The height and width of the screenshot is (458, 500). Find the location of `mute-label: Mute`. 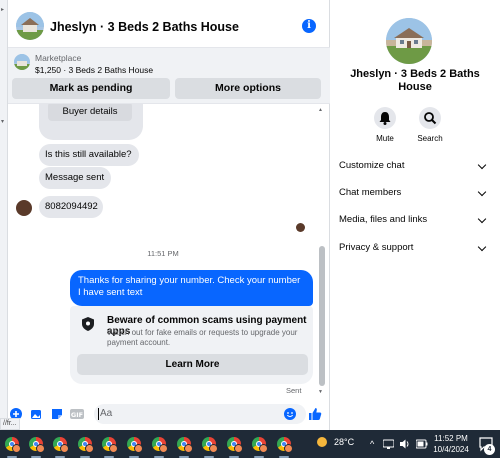

mute-label: Mute is located at coordinates (385, 138).